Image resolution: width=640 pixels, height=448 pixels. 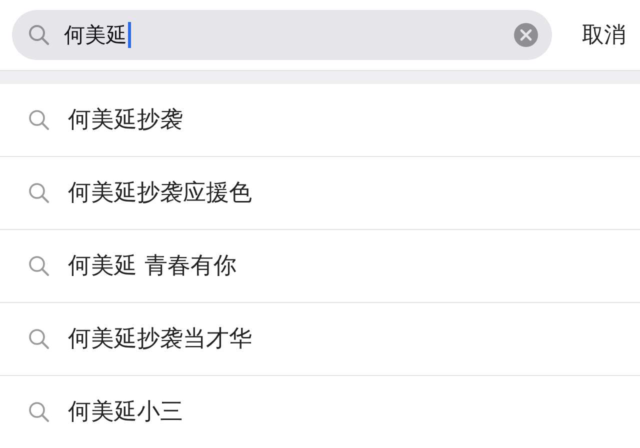 I want to click on clear-button, so click(x=526, y=35).